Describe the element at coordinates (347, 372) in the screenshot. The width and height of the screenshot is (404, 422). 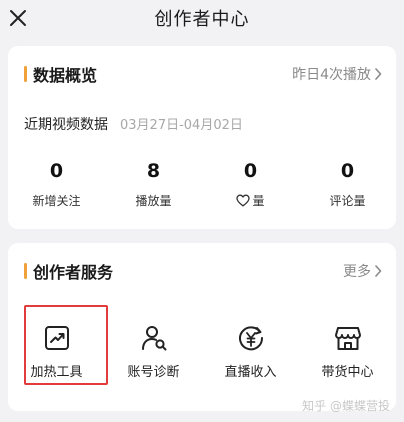
I see `service-label: 带货中心` at that location.